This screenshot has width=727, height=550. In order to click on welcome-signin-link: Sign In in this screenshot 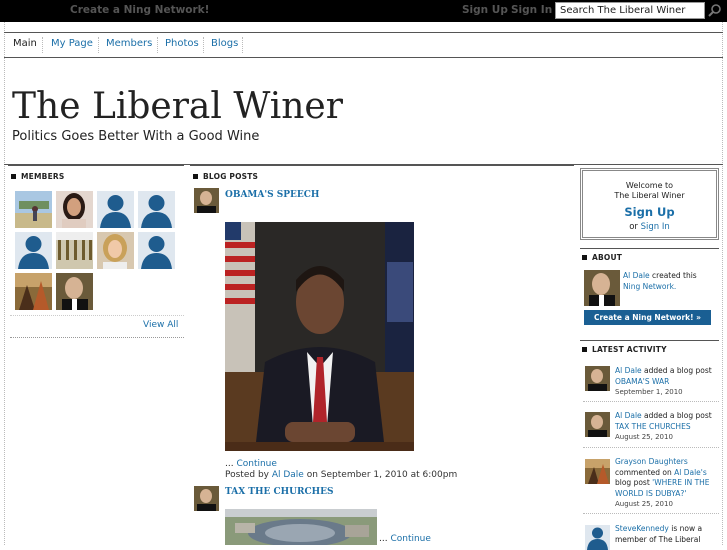, I will do `click(655, 227)`.